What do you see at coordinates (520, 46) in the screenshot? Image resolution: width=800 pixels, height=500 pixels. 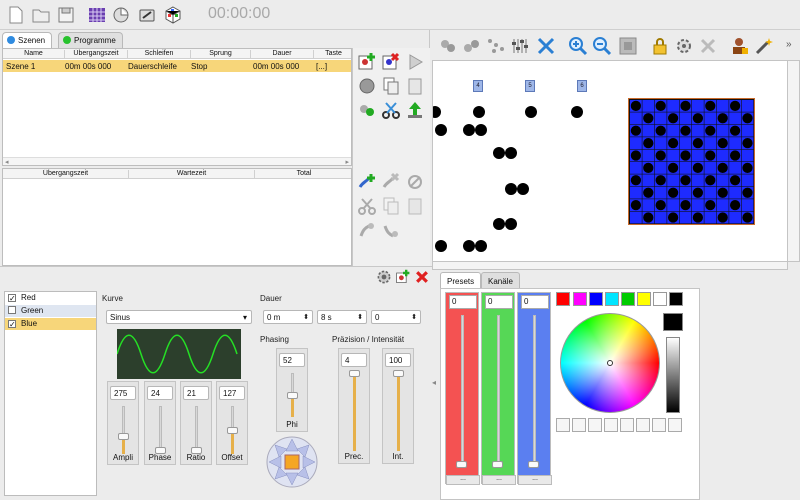 I see `sliders-icon` at bounding box center [520, 46].